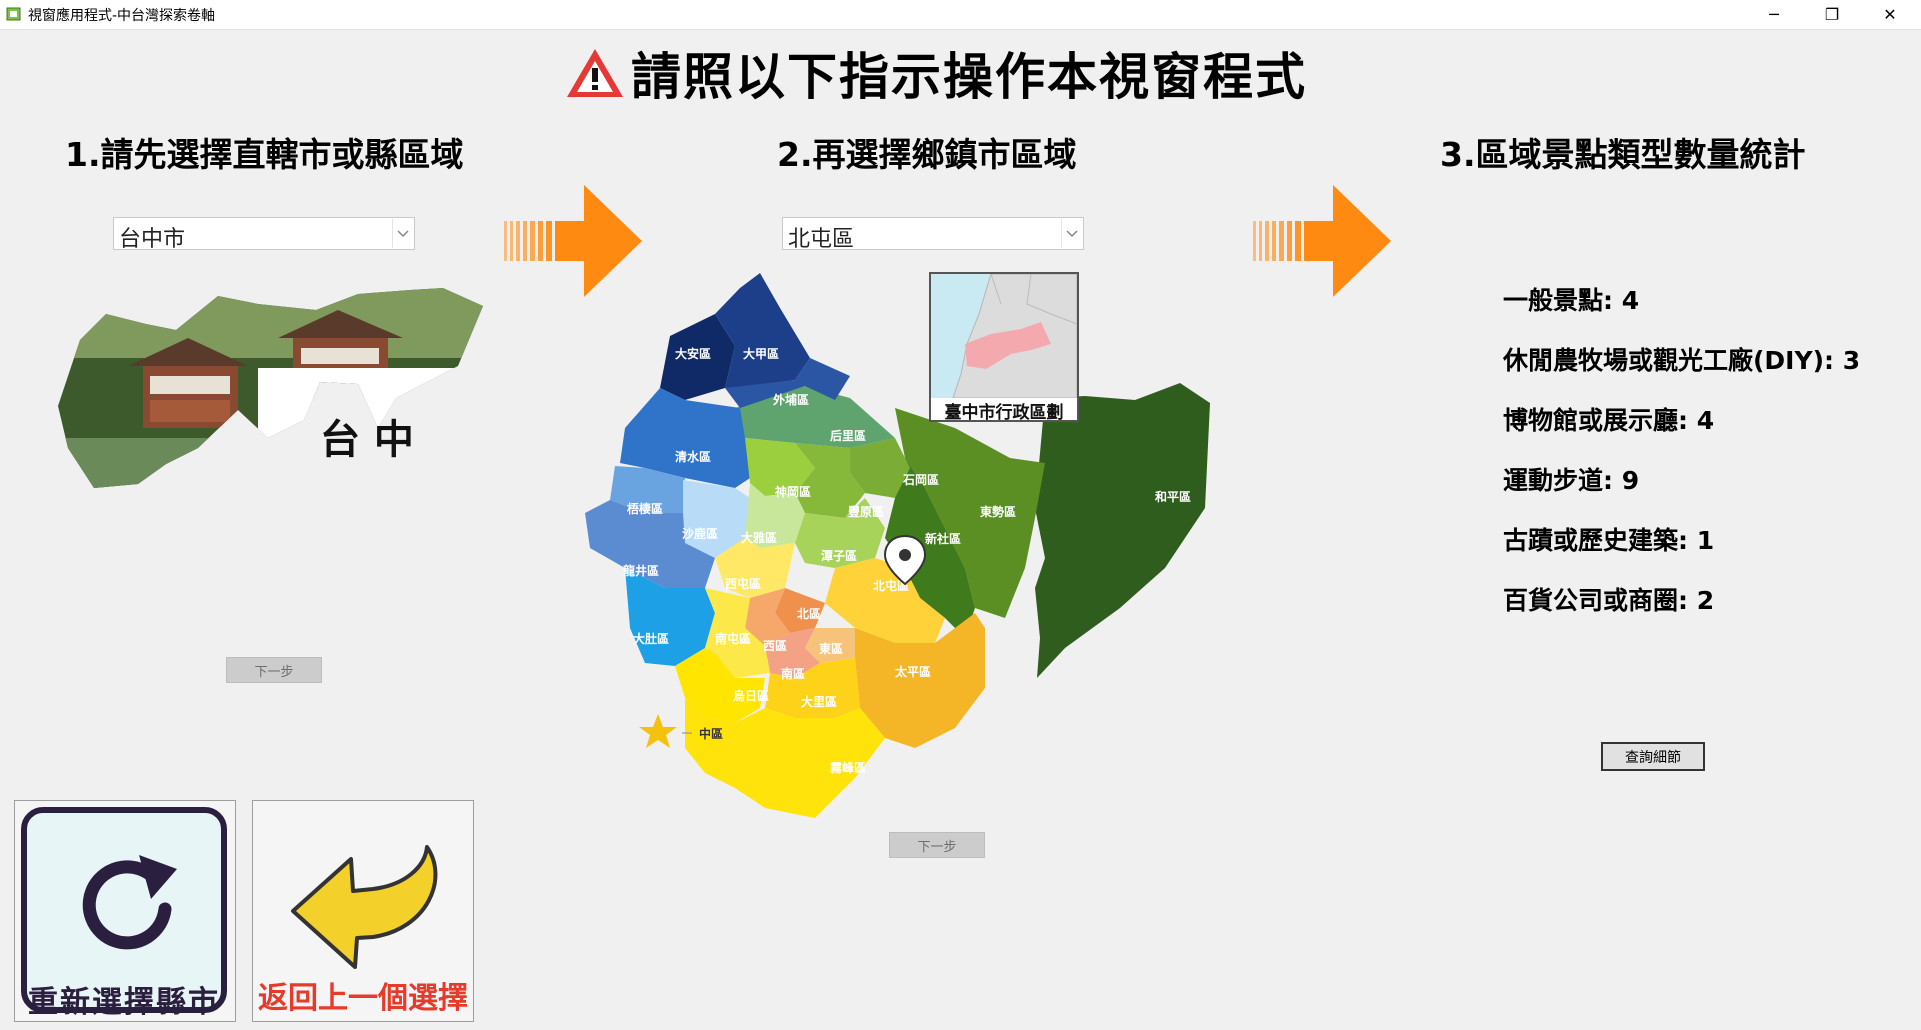  What do you see at coordinates (658, 731) in the screenshot?
I see `star-icon` at bounding box center [658, 731].